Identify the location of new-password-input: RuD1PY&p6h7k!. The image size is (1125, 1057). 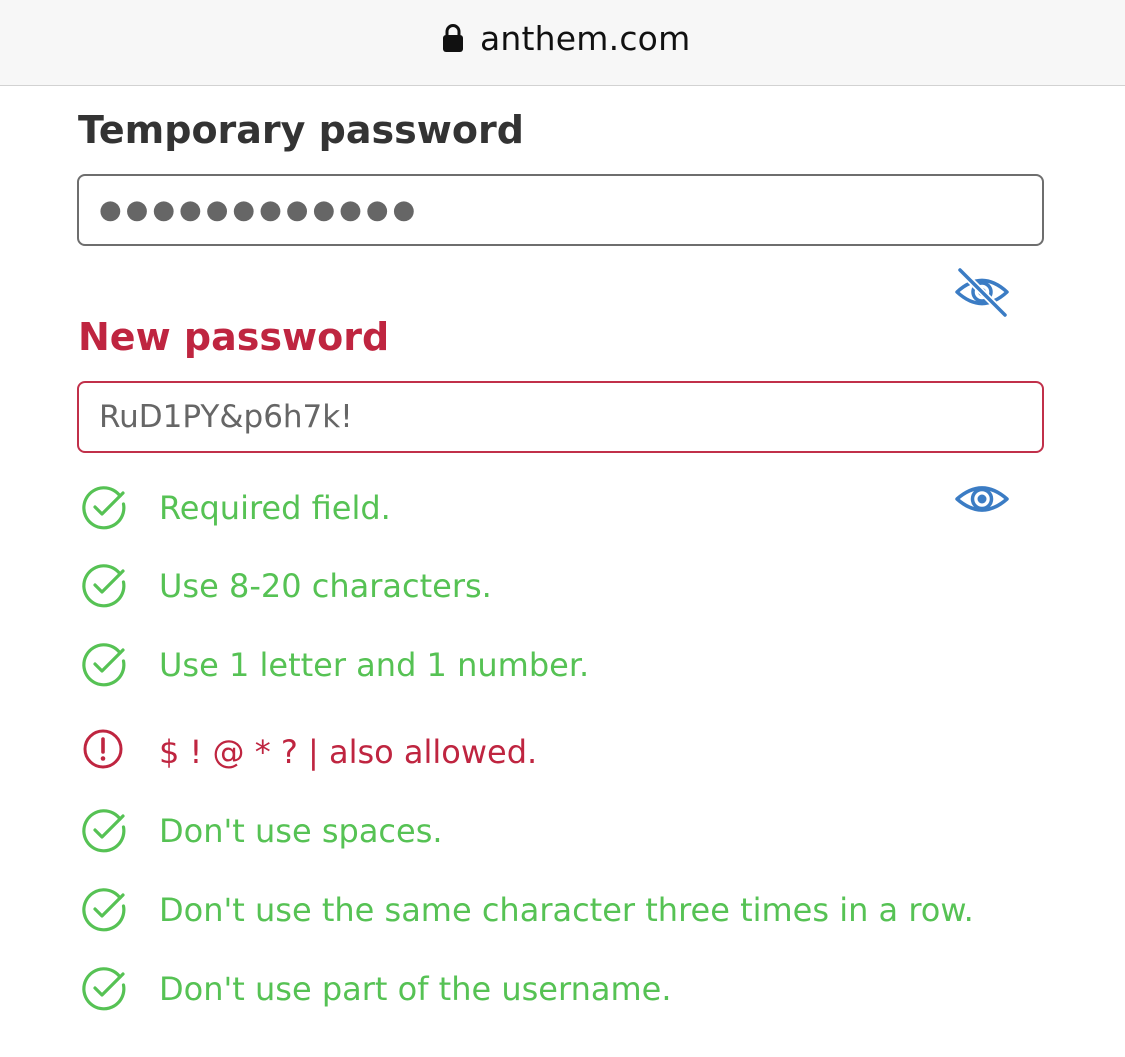
(560, 417).